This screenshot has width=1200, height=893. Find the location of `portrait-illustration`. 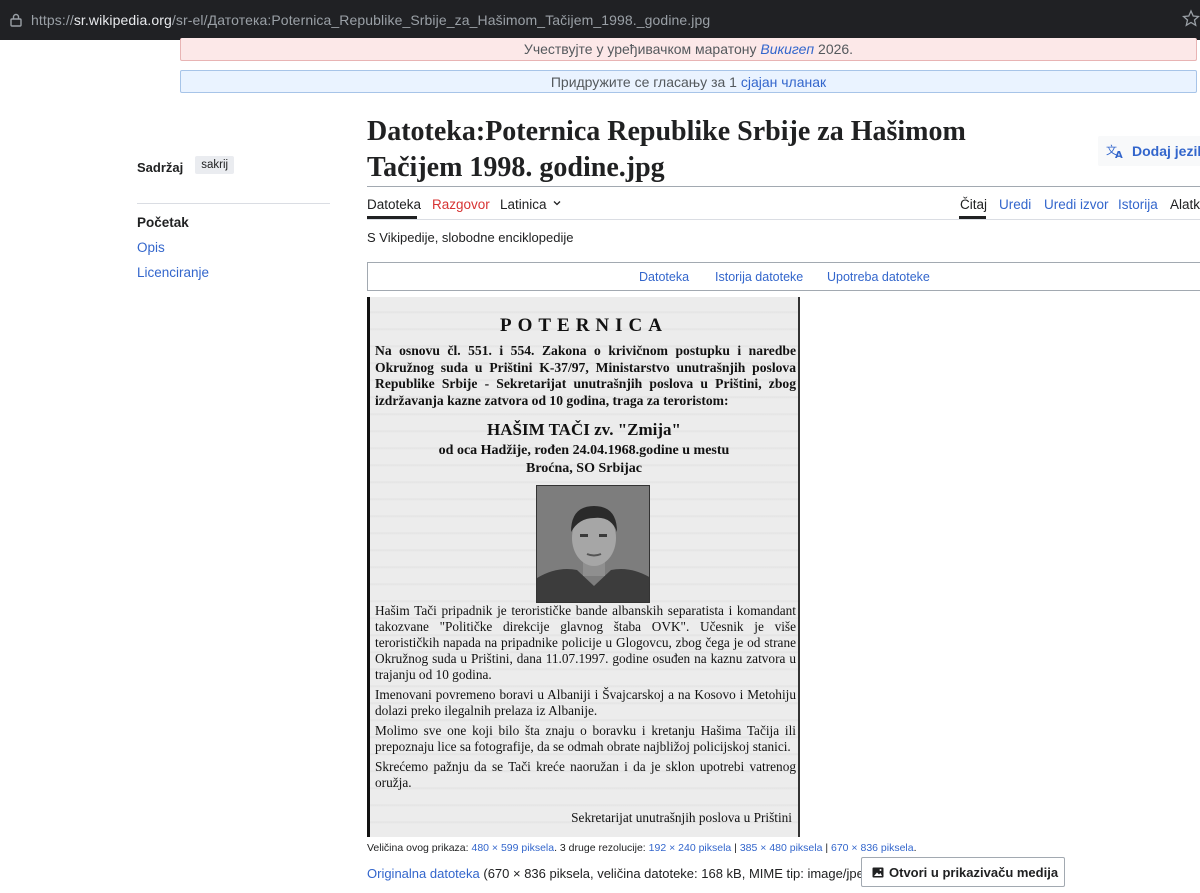

portrait-illustration is located at coordinates (593, 544).